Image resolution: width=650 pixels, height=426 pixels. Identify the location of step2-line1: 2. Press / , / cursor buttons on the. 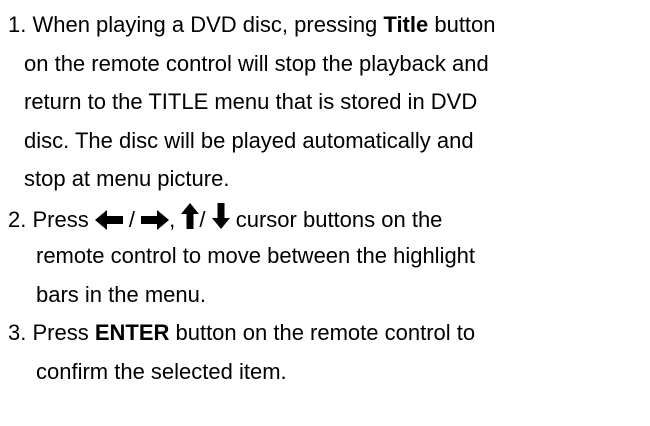
(225, 219).